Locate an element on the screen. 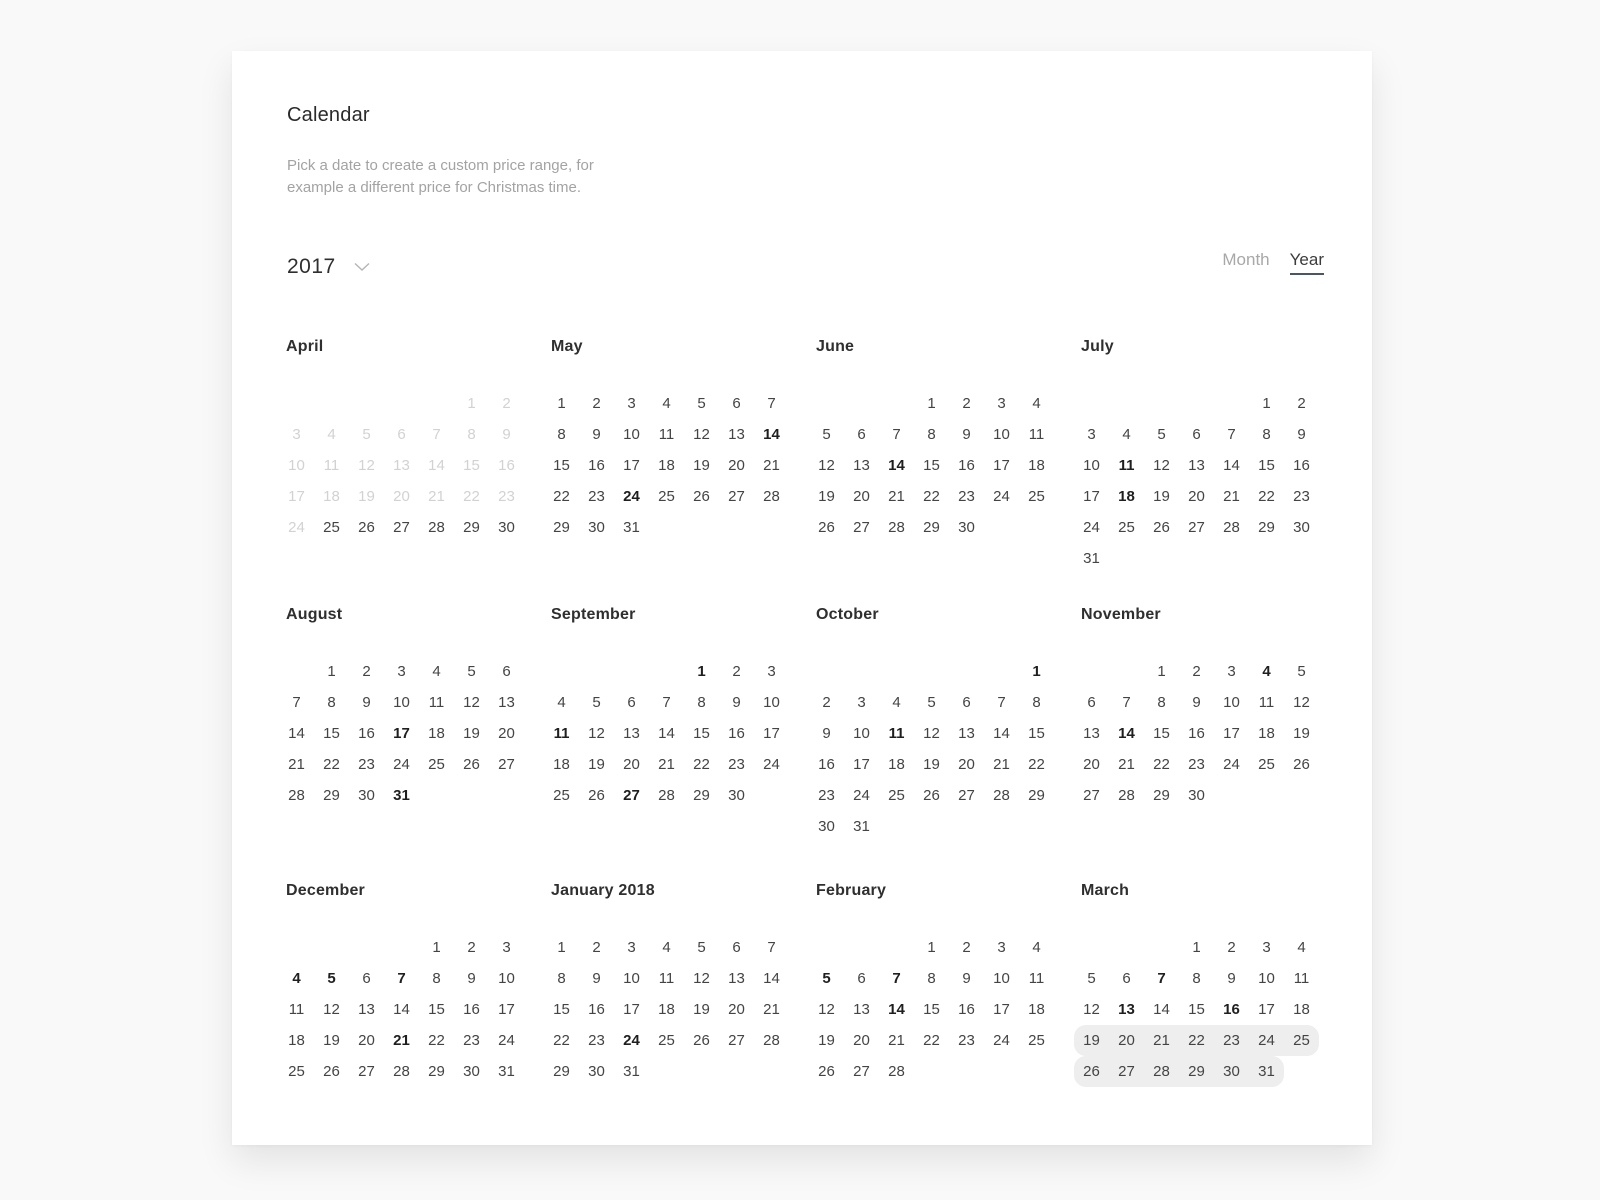 The width and height of the screenshot is (1600, 1200). day-cell: 20 is located at coordinates (1091, 764).